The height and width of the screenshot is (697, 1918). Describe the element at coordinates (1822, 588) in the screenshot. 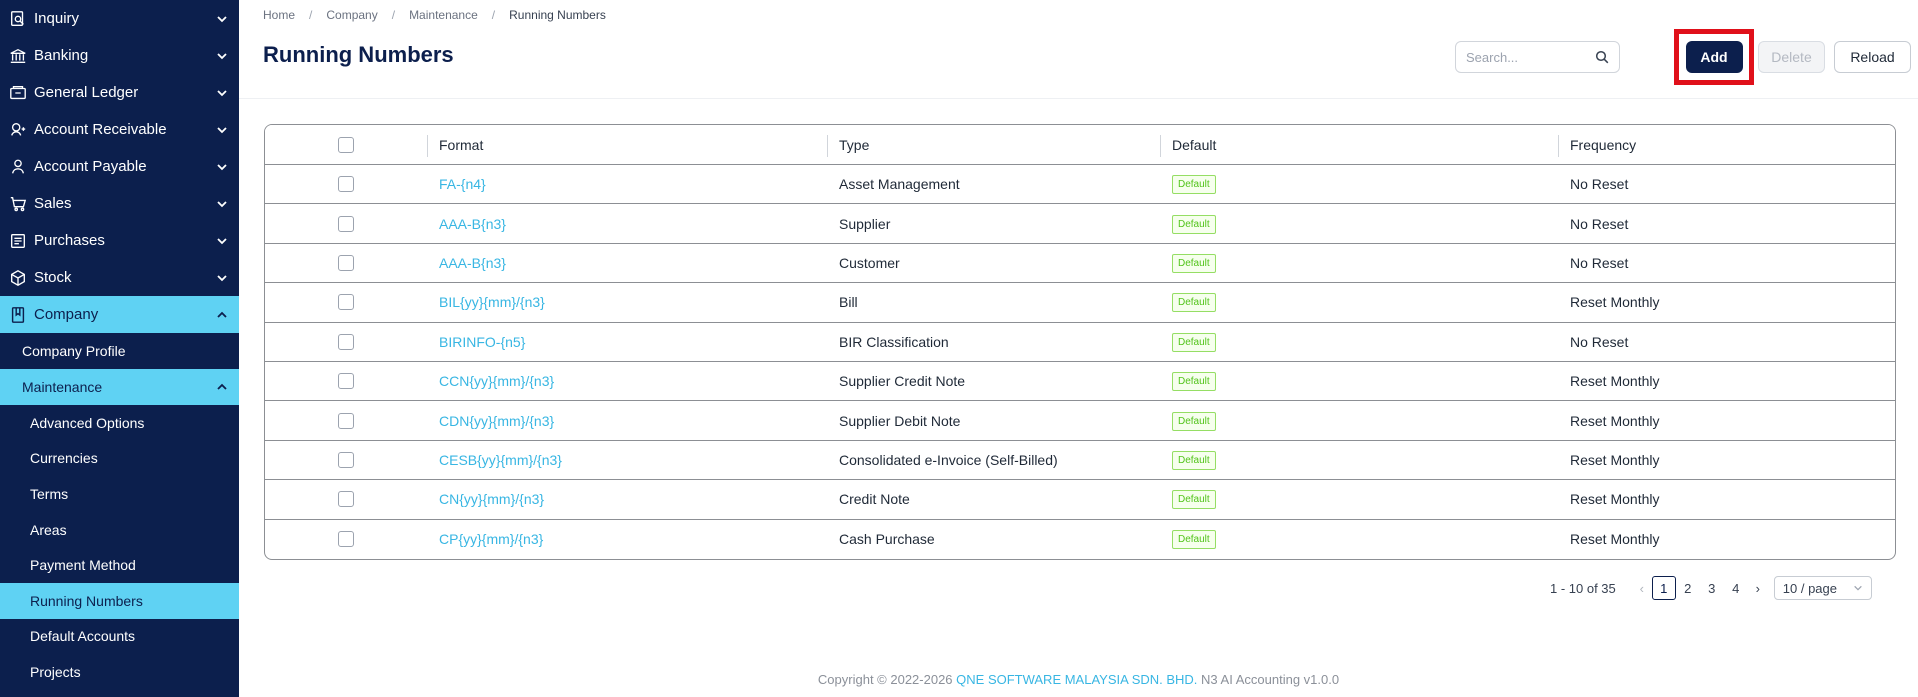

I see `page-size-select: 10 / page` at that location.